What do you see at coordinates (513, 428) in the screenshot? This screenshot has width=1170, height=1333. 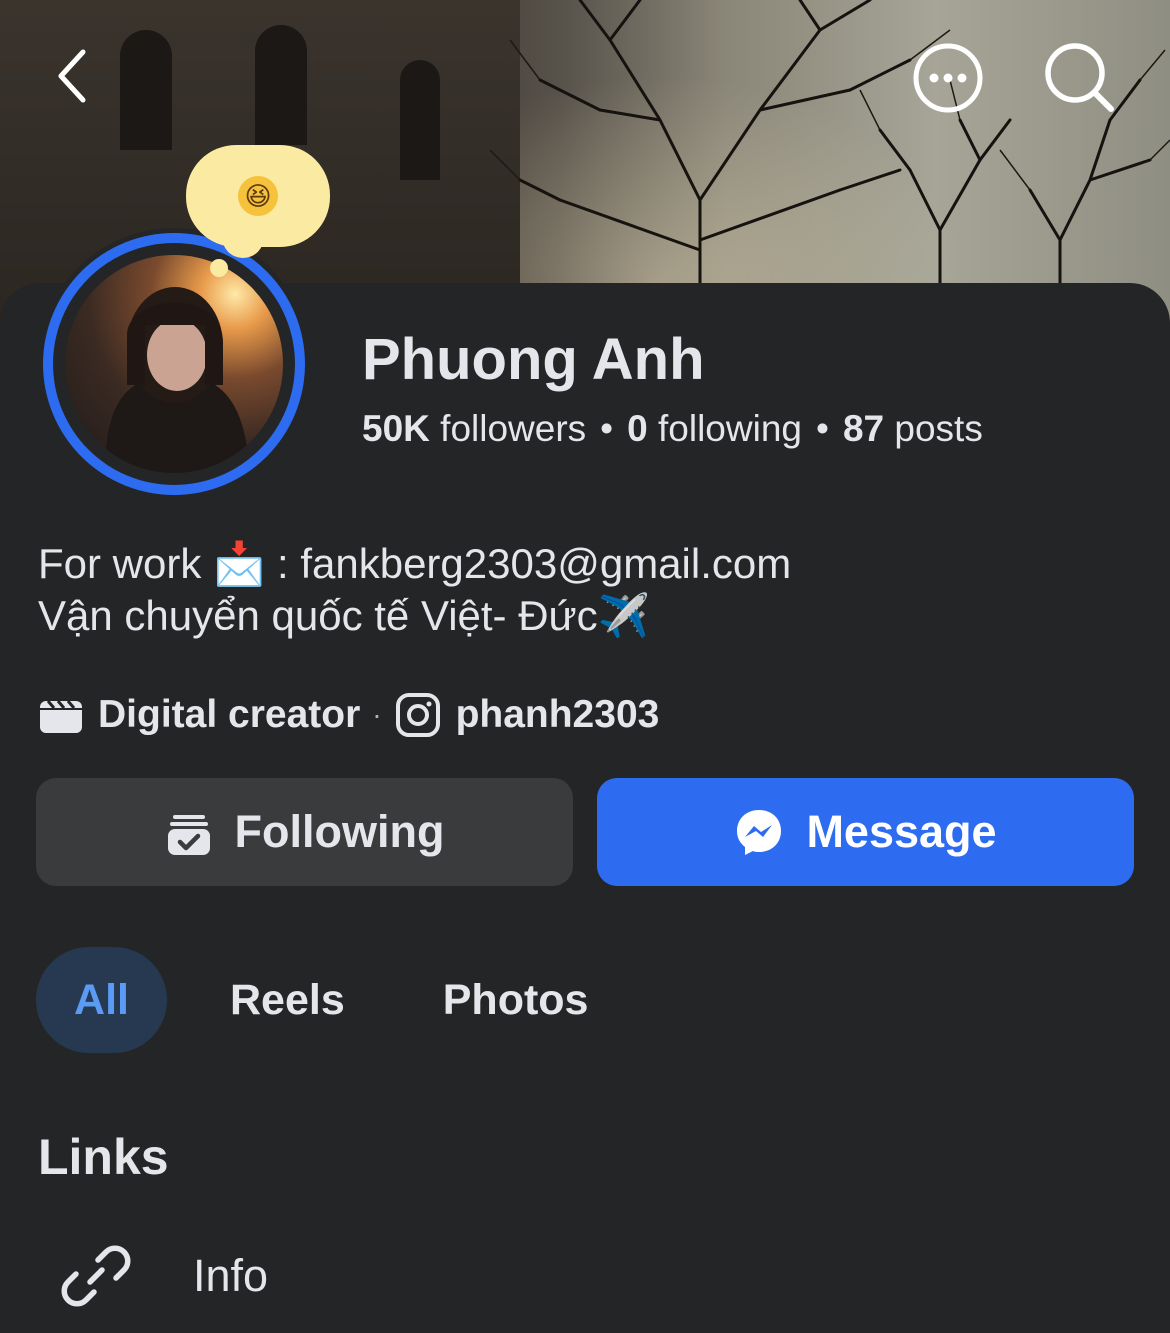 I see `followers-label: followers` at bounding box center [513, 428].